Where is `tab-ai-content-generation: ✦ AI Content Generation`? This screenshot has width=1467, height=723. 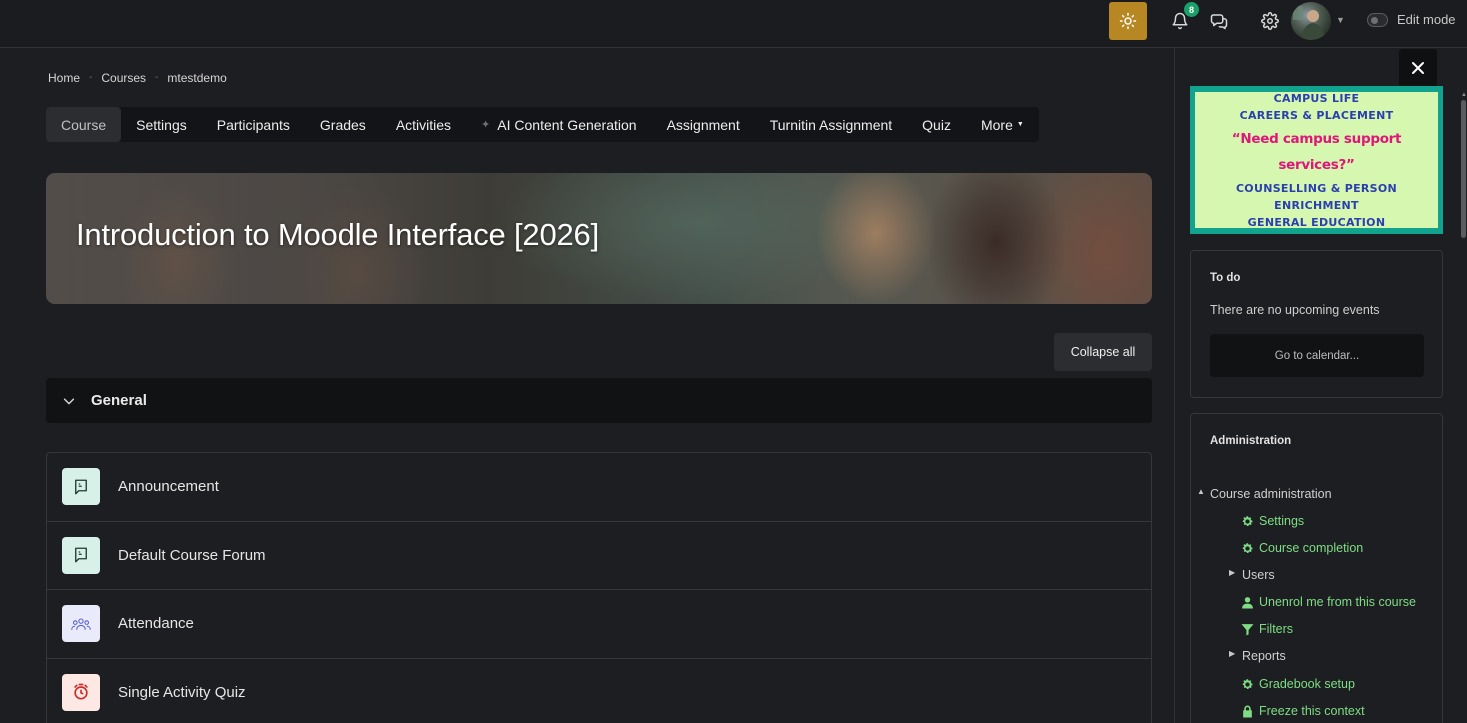 tab-ai-content-generation: ✦ AI Content Generation is located at coordinates (559, 124).